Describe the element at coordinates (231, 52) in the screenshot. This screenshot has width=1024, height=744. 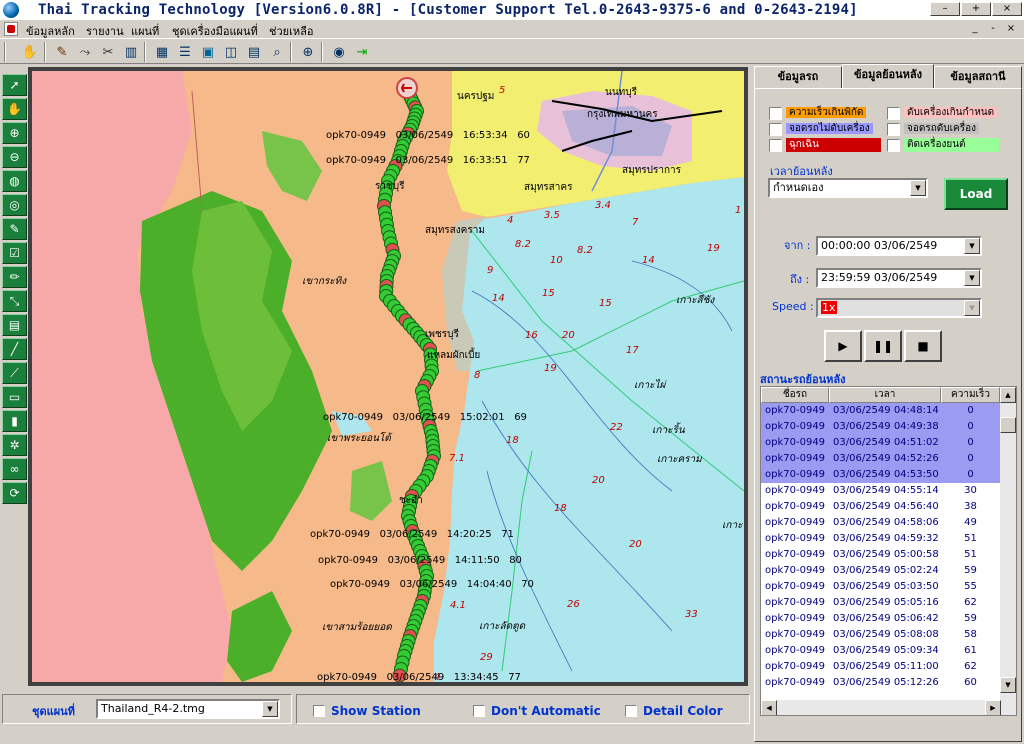
I see `window-icon: ◫` at that location.